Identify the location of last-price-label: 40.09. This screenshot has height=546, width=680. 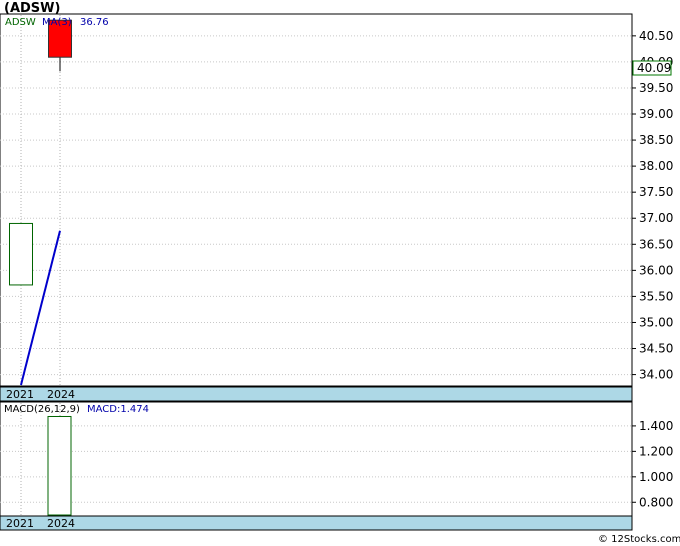
(654, 68).